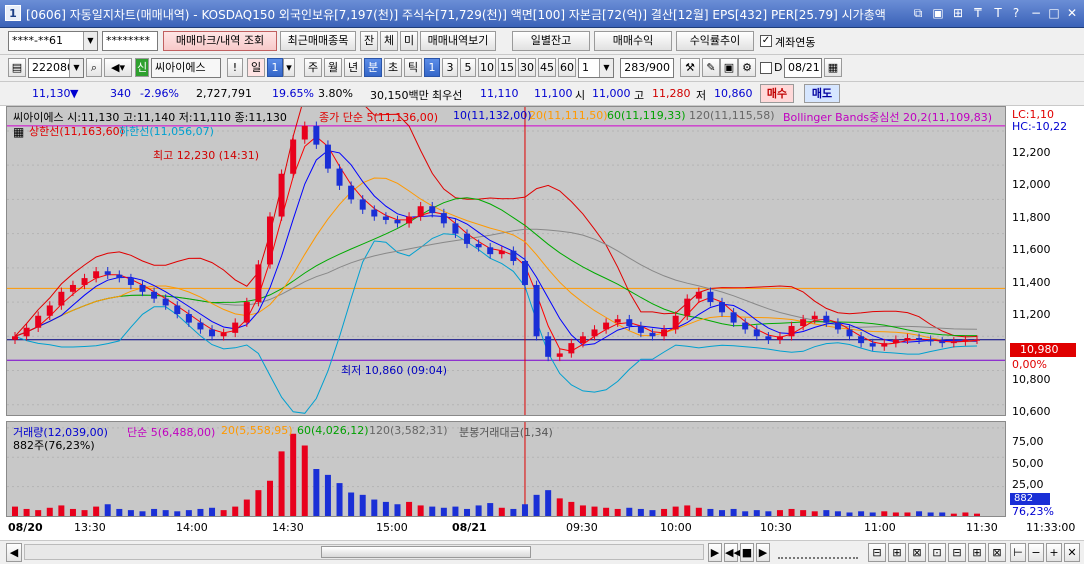  I want to click on trade-profit-button: 매매수익, so click(633, 41).